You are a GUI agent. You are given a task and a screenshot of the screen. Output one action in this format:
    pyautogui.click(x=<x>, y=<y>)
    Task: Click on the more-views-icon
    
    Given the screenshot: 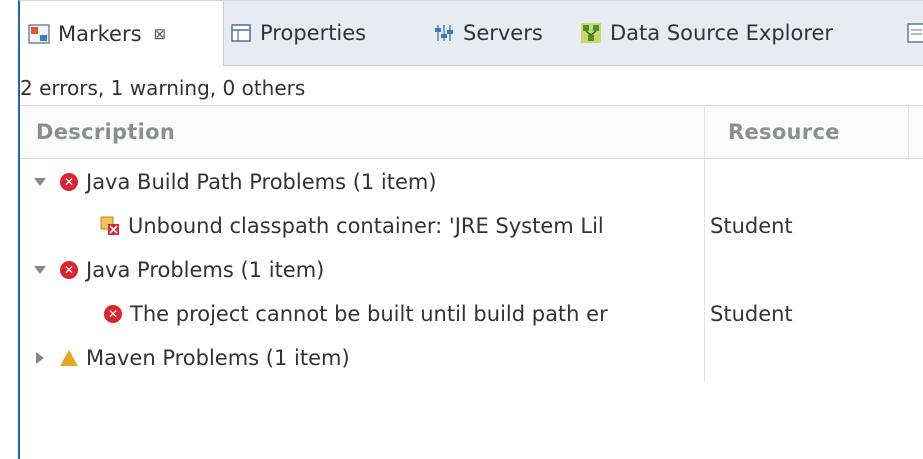 What is the action you would take?
    pyautogui.click(x=915, y=33)
    